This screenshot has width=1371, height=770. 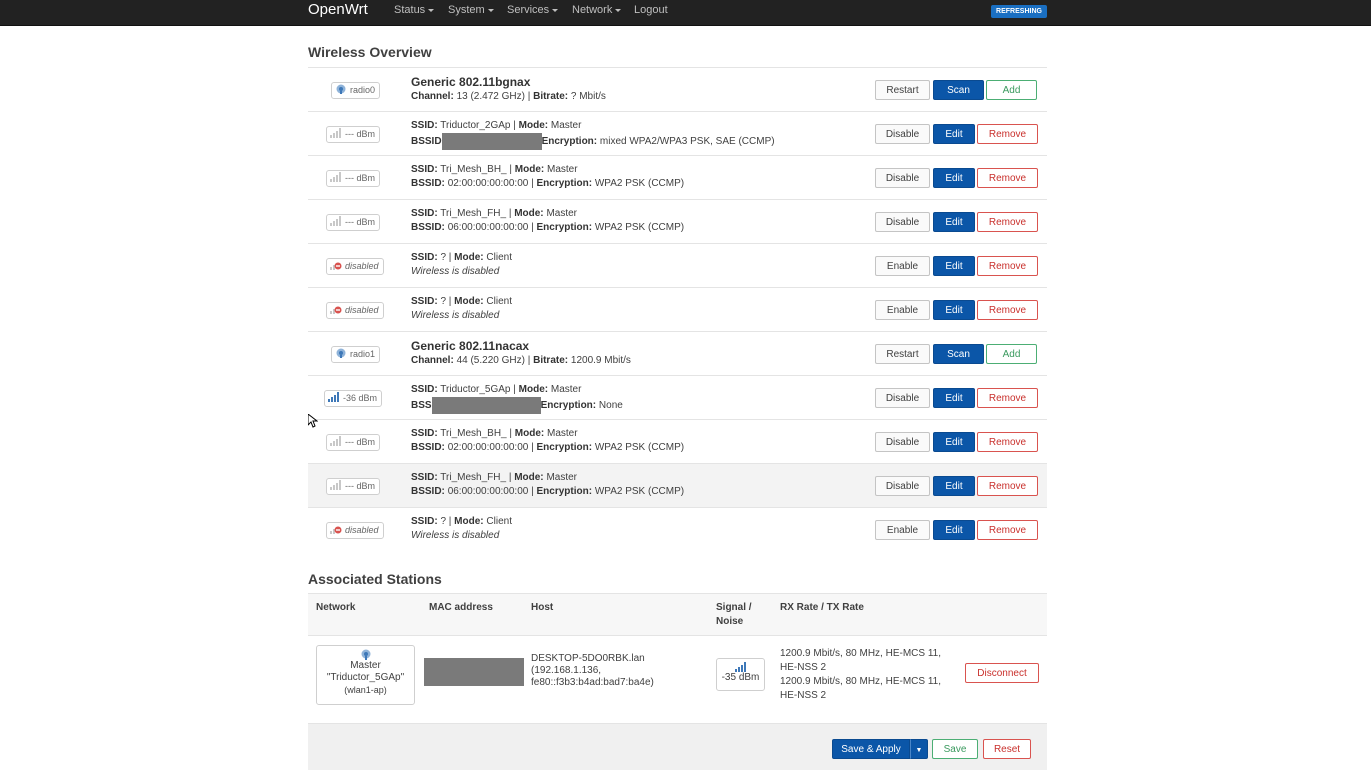 What do you see at coordinates (363, 354) in the screenshot?
I see `radio-badge-label: radio1` at bounding box center [363, 354].